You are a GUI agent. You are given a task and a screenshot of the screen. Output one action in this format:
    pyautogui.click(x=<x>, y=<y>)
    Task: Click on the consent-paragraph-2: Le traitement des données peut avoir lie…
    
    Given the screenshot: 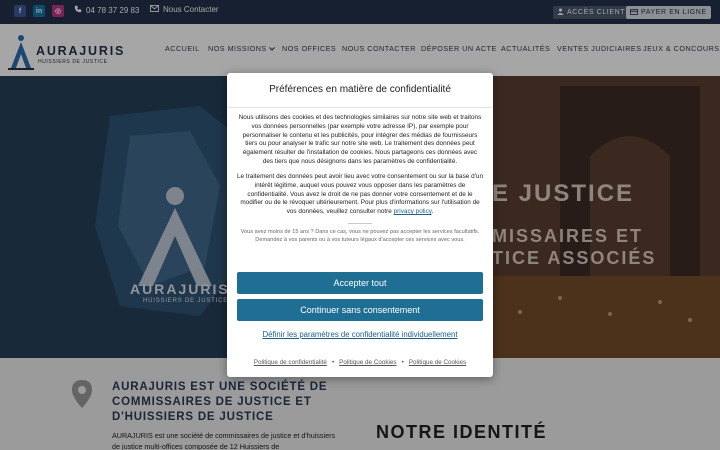 What is the action you would take?
    pyautogui.click(x=360, y=195)
    